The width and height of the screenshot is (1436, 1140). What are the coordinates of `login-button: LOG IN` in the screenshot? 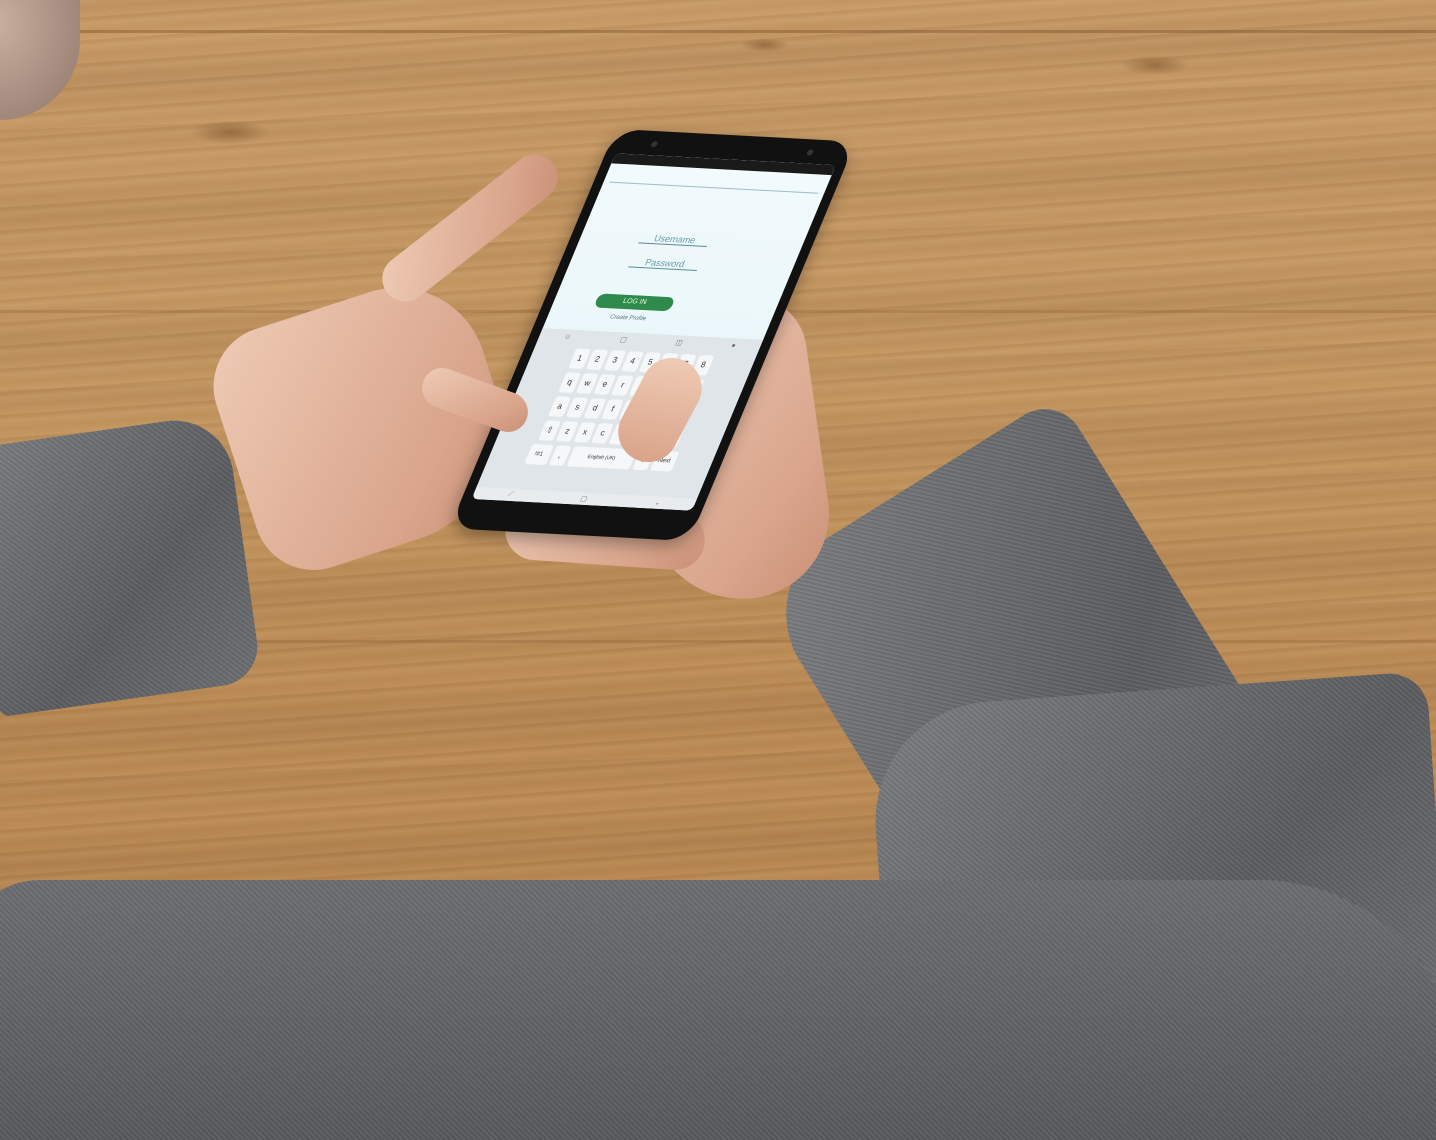 It's located at (634, 302).